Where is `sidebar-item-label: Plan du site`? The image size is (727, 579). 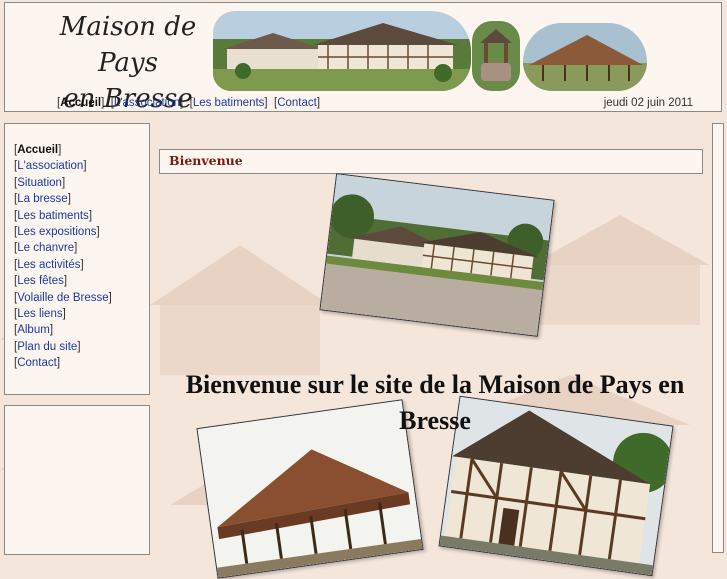 sidebar-item-label: Plan du site is located at coordinates (47, 347).